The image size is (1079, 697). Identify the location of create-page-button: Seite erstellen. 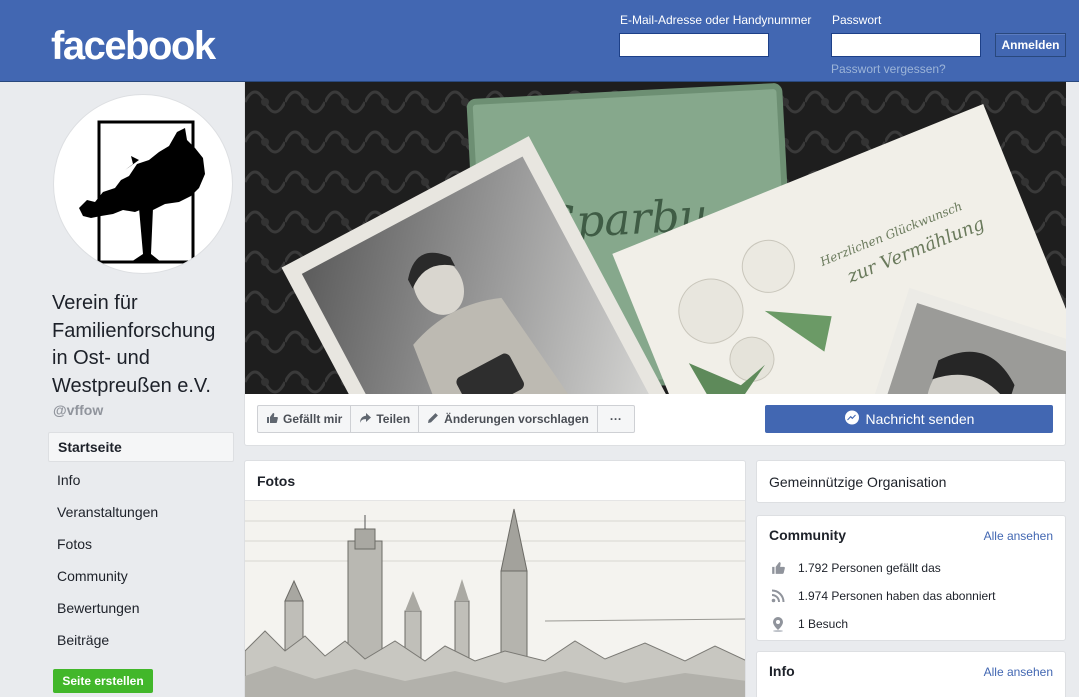
(103, 681).